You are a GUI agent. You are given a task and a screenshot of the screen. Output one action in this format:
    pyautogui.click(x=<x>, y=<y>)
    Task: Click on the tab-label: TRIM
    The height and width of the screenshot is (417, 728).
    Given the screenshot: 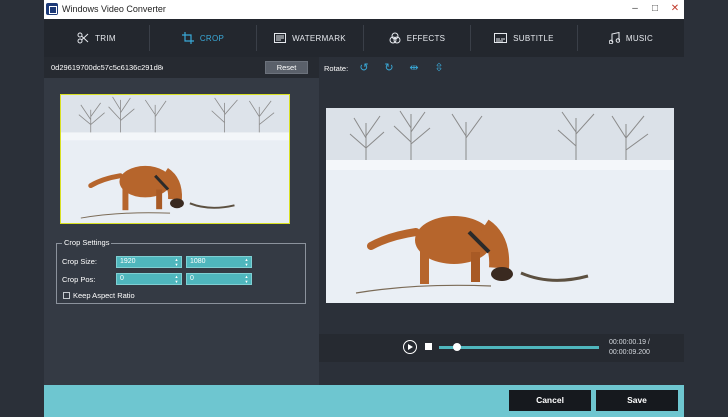 What is the action you would take?
    pyautogui.click(x=105, y=38)
    